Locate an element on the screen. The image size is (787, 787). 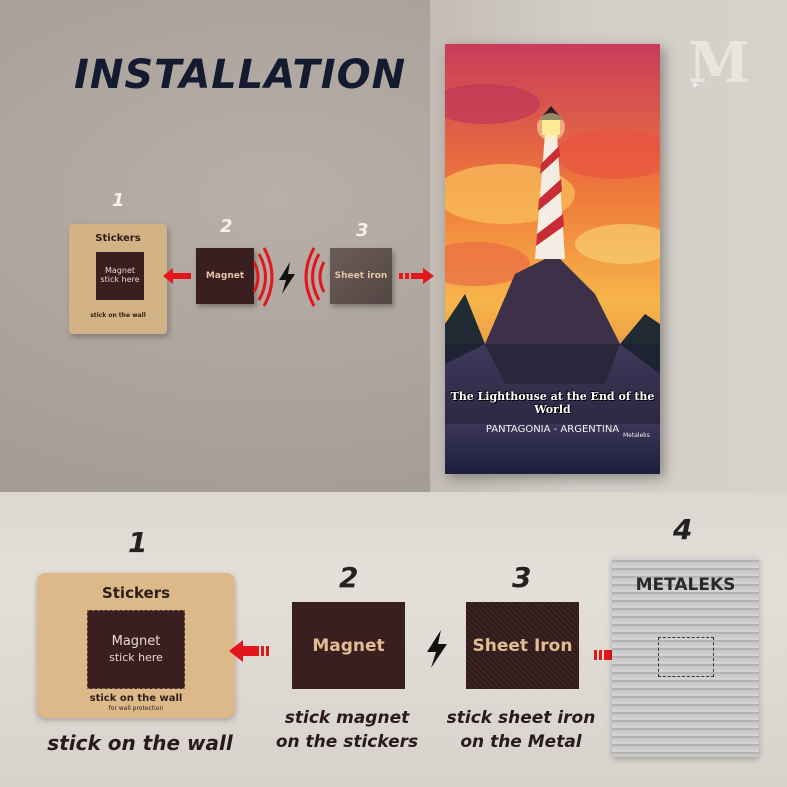
sticker-footer-line1: stick on the wall is located at coordinates (136, 698).